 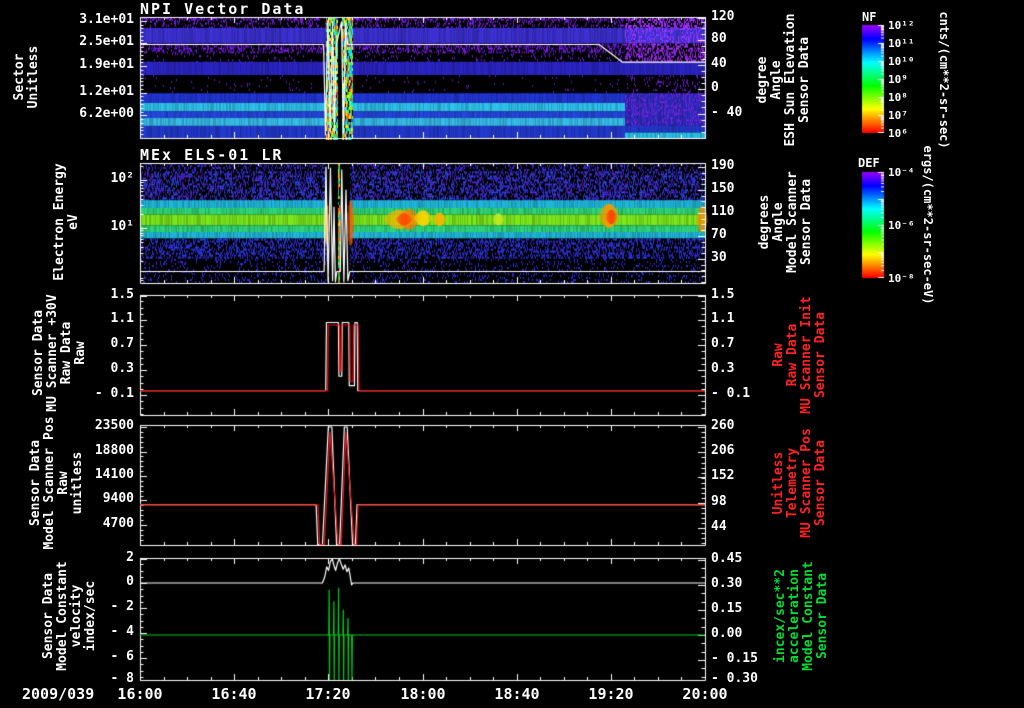 What do you see at coordinates (130, 557) in the screenshot?
I see `y-tick-label: 2` at bounding box center [130, 557].